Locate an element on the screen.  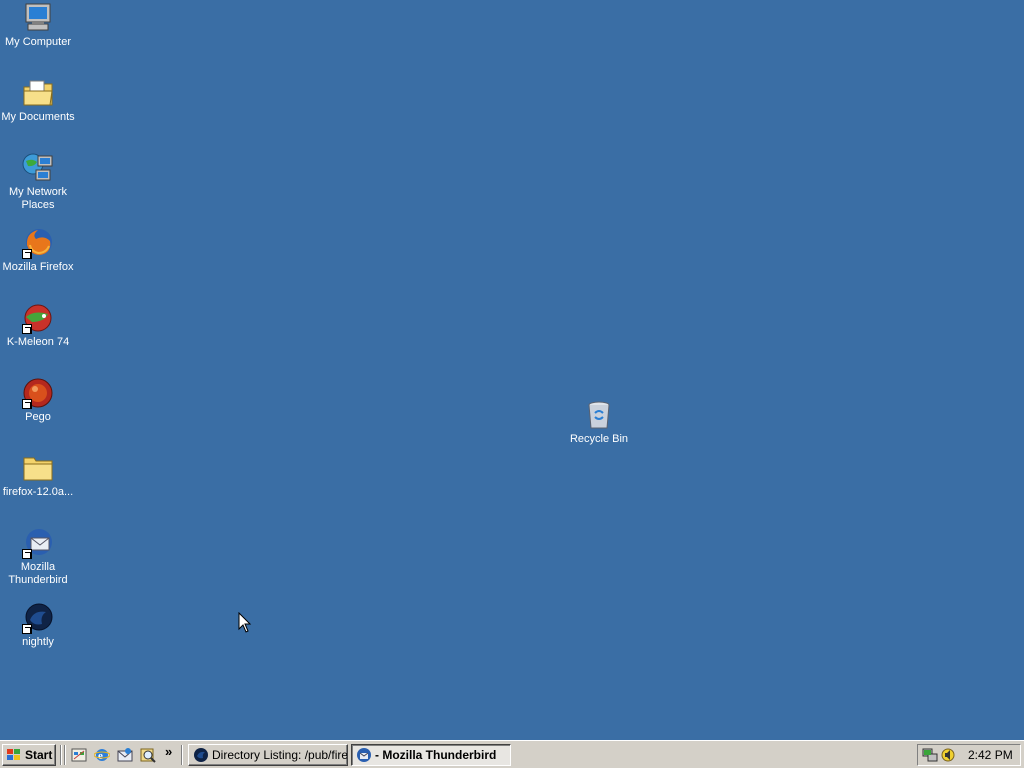
desktop-icon-network-places: My Network Places is located at coordinates (38, 182).